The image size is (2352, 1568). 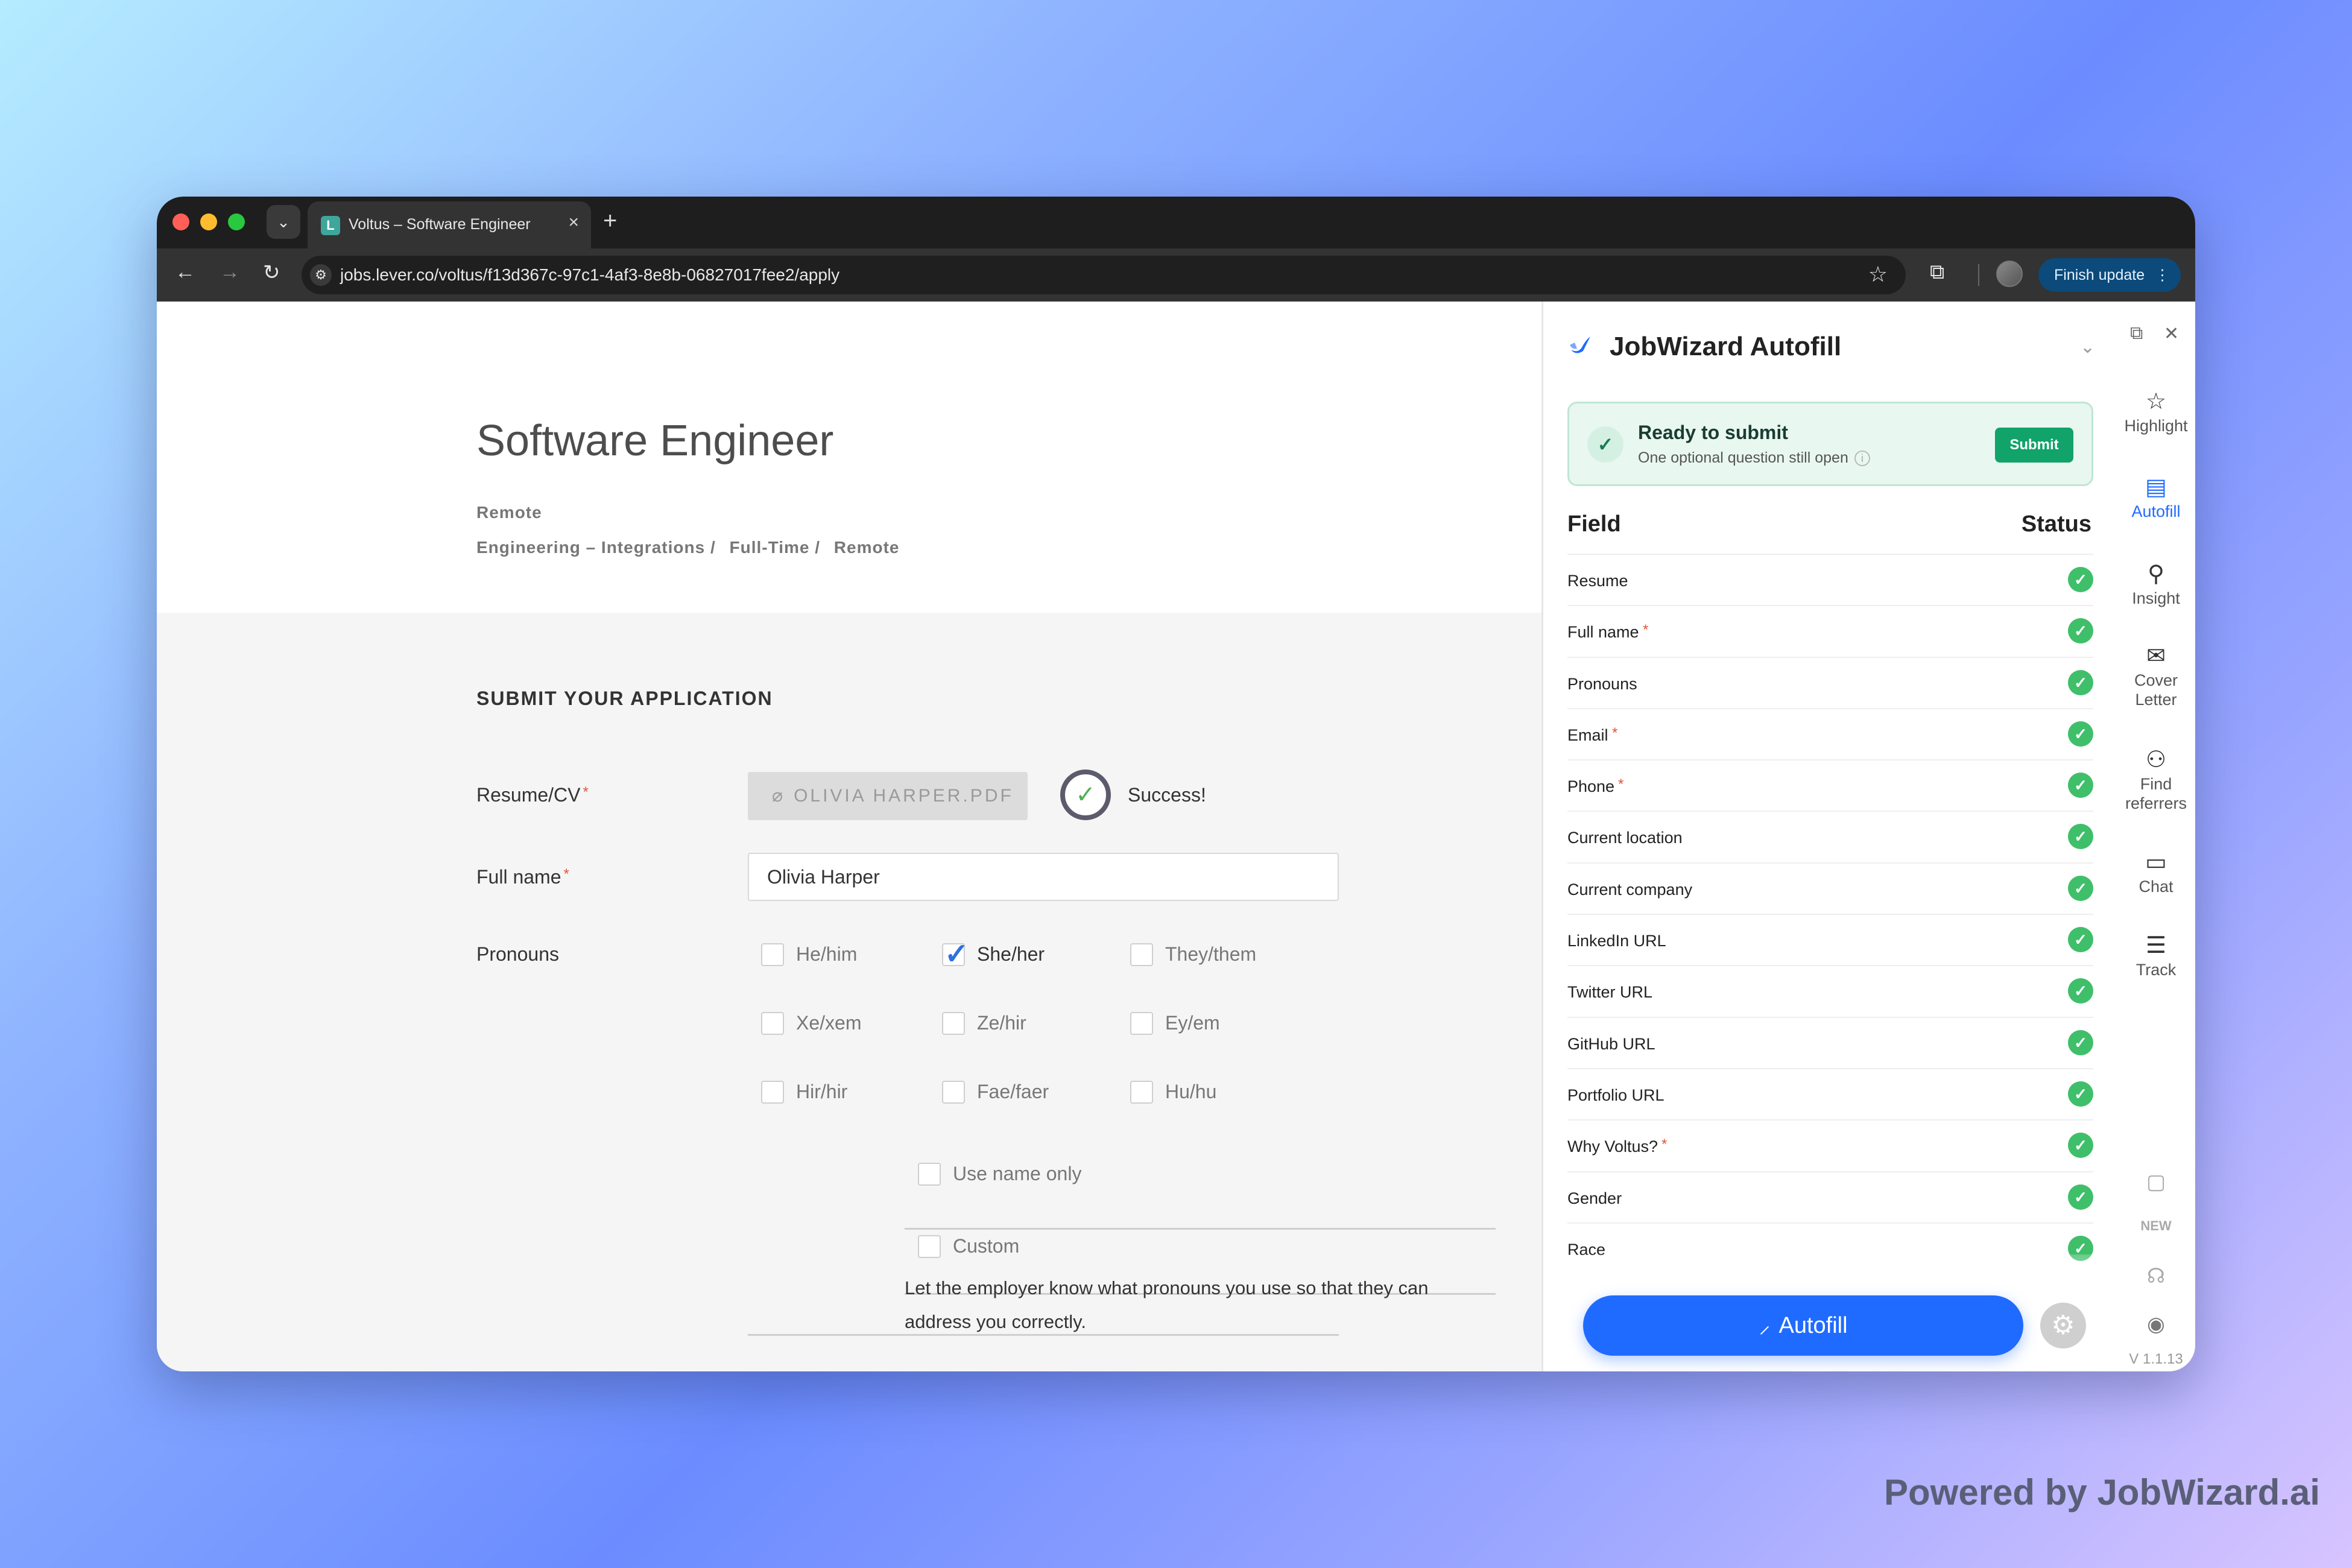 What do you see at coordinates (2156, 574) in the screenshot?
I see `lightbulb-icon: ⚲` at bounding box center [2156, 574].